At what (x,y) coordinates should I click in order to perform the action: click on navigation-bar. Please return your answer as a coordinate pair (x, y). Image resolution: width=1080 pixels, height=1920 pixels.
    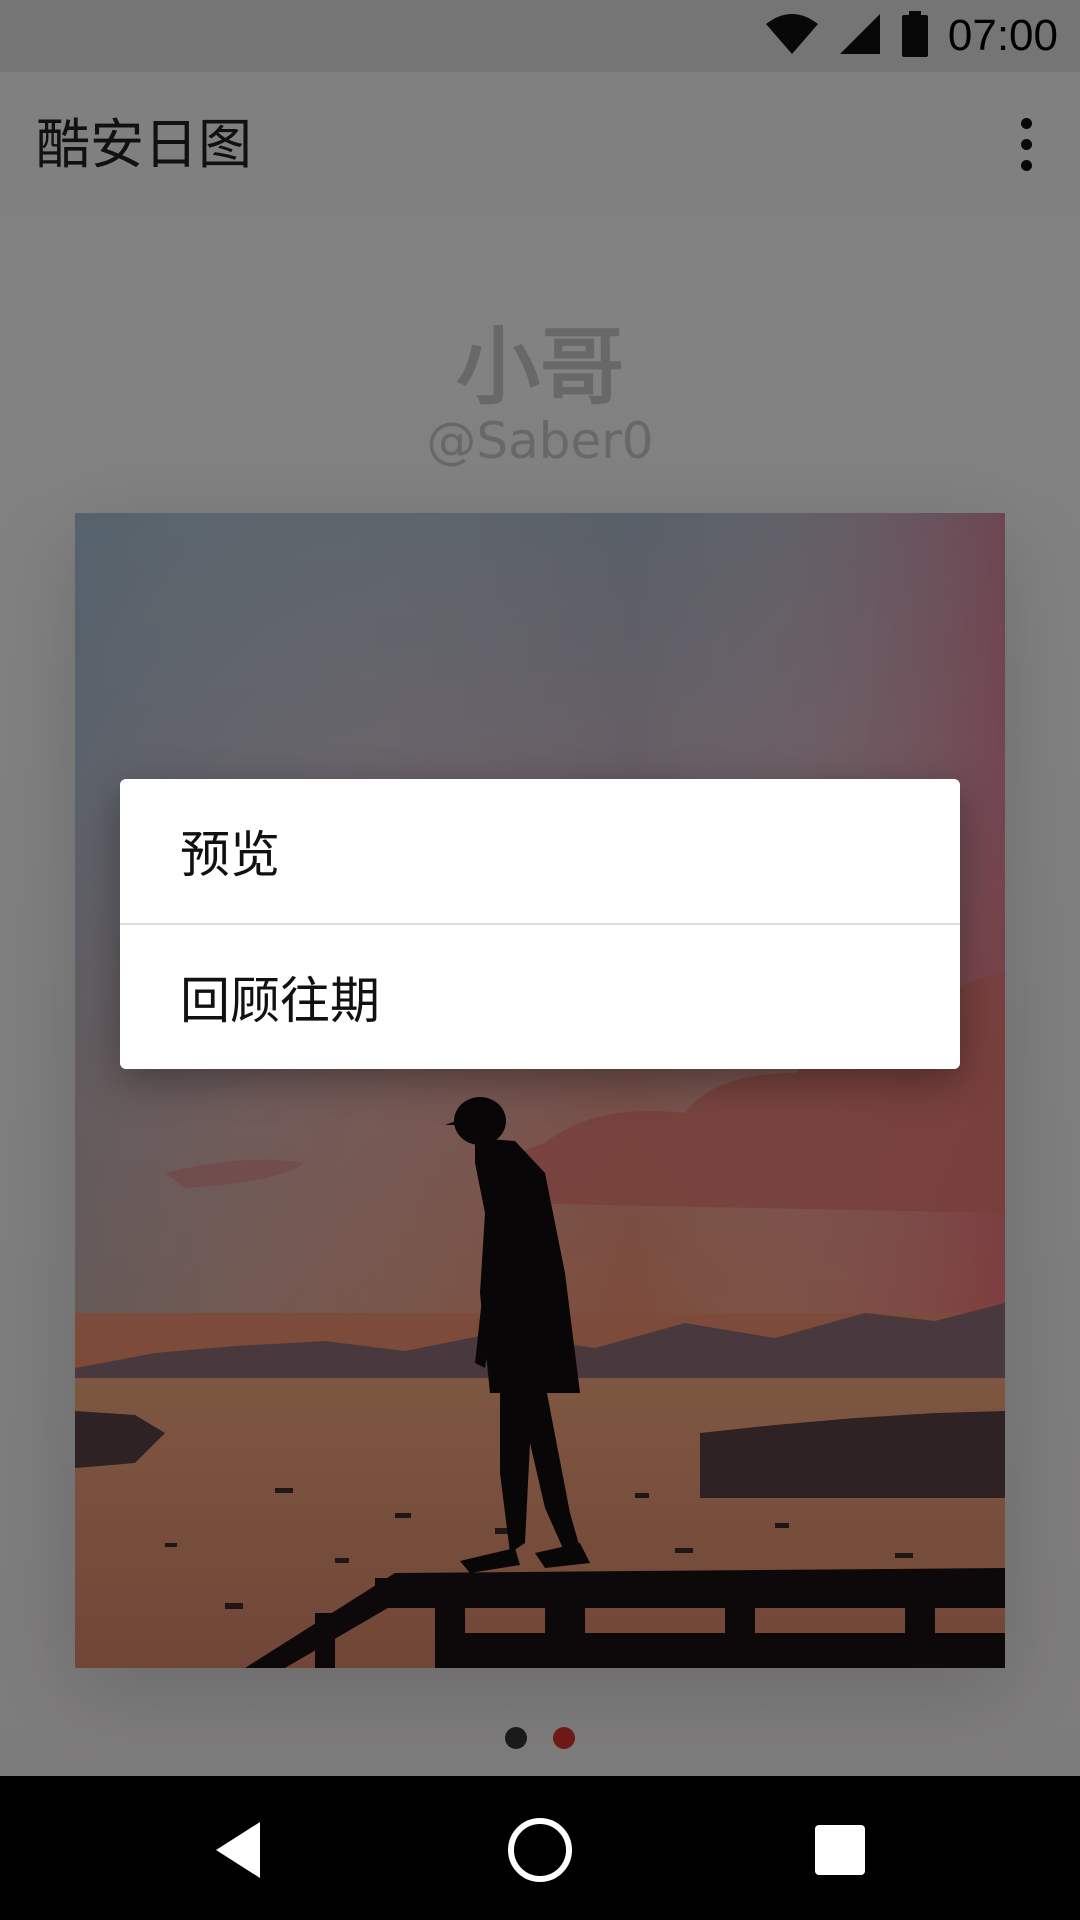
    Looking at the image, I should click on (540, 1848).